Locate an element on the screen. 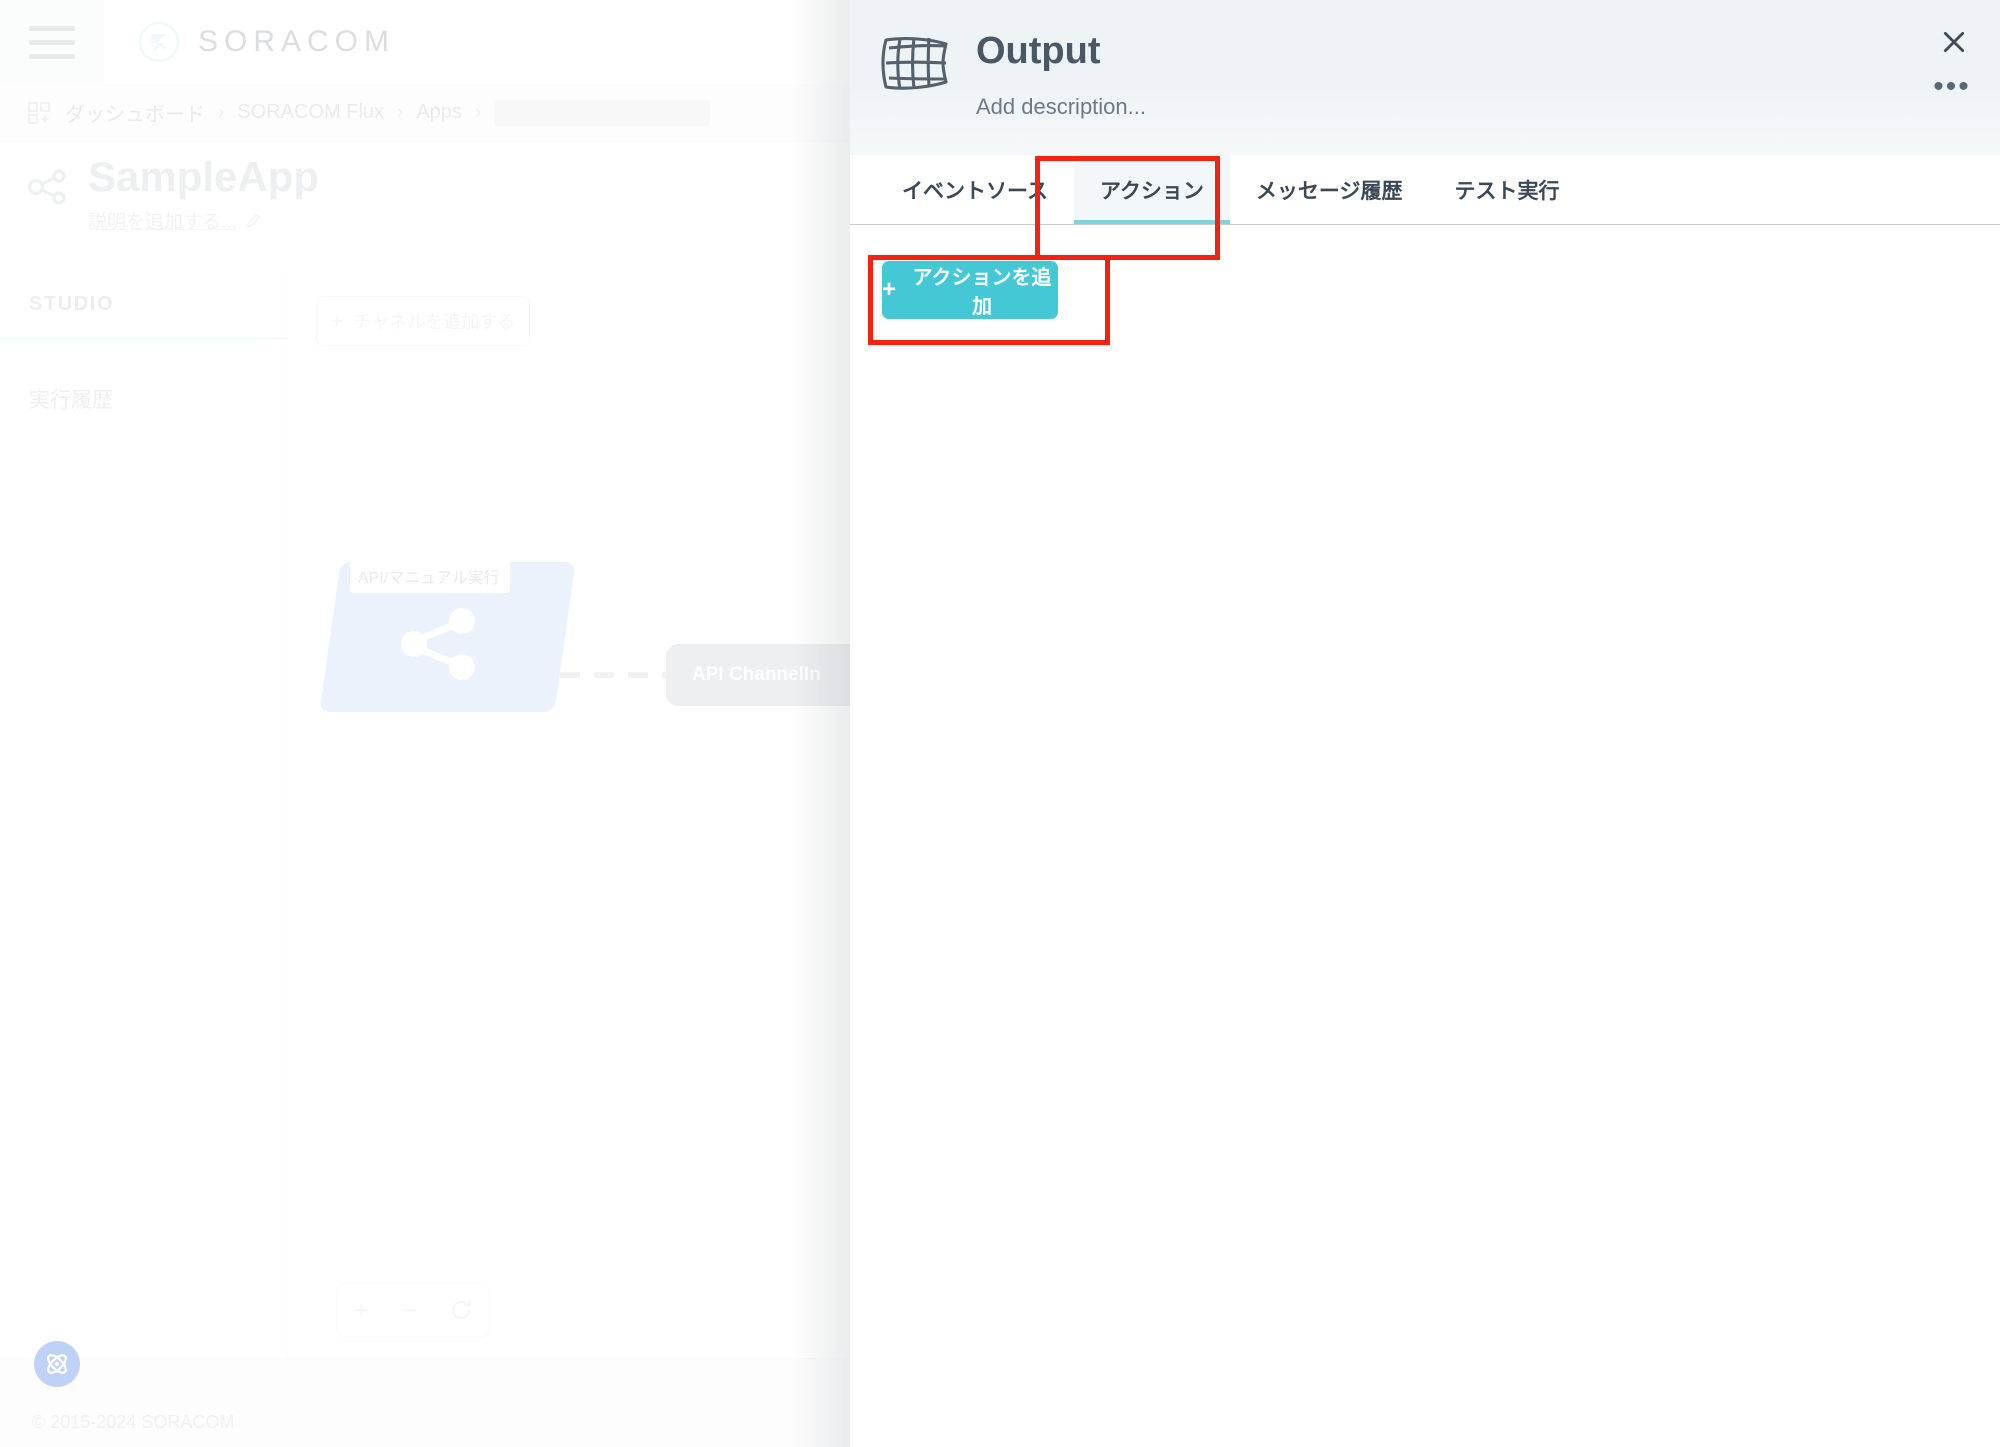  breadcrumb-item-flux: SORACOM Flux is located at coordinates (310, 112).